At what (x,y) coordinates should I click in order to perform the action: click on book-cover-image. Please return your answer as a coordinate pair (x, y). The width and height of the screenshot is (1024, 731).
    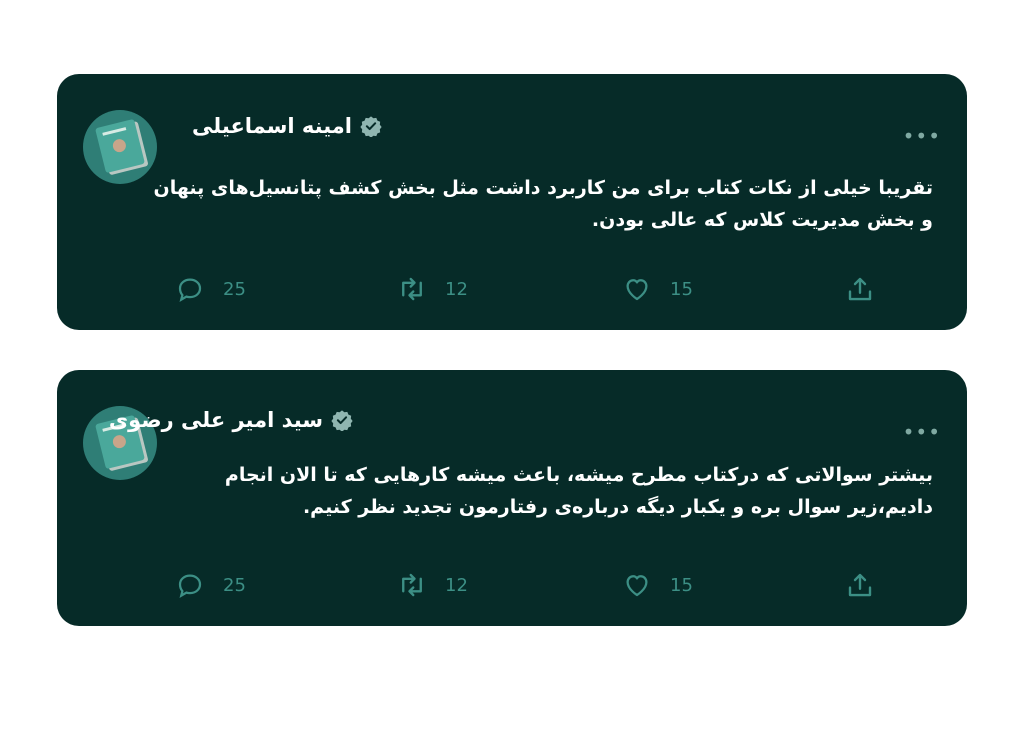
    Looking at the image, I should click on (120, 146).